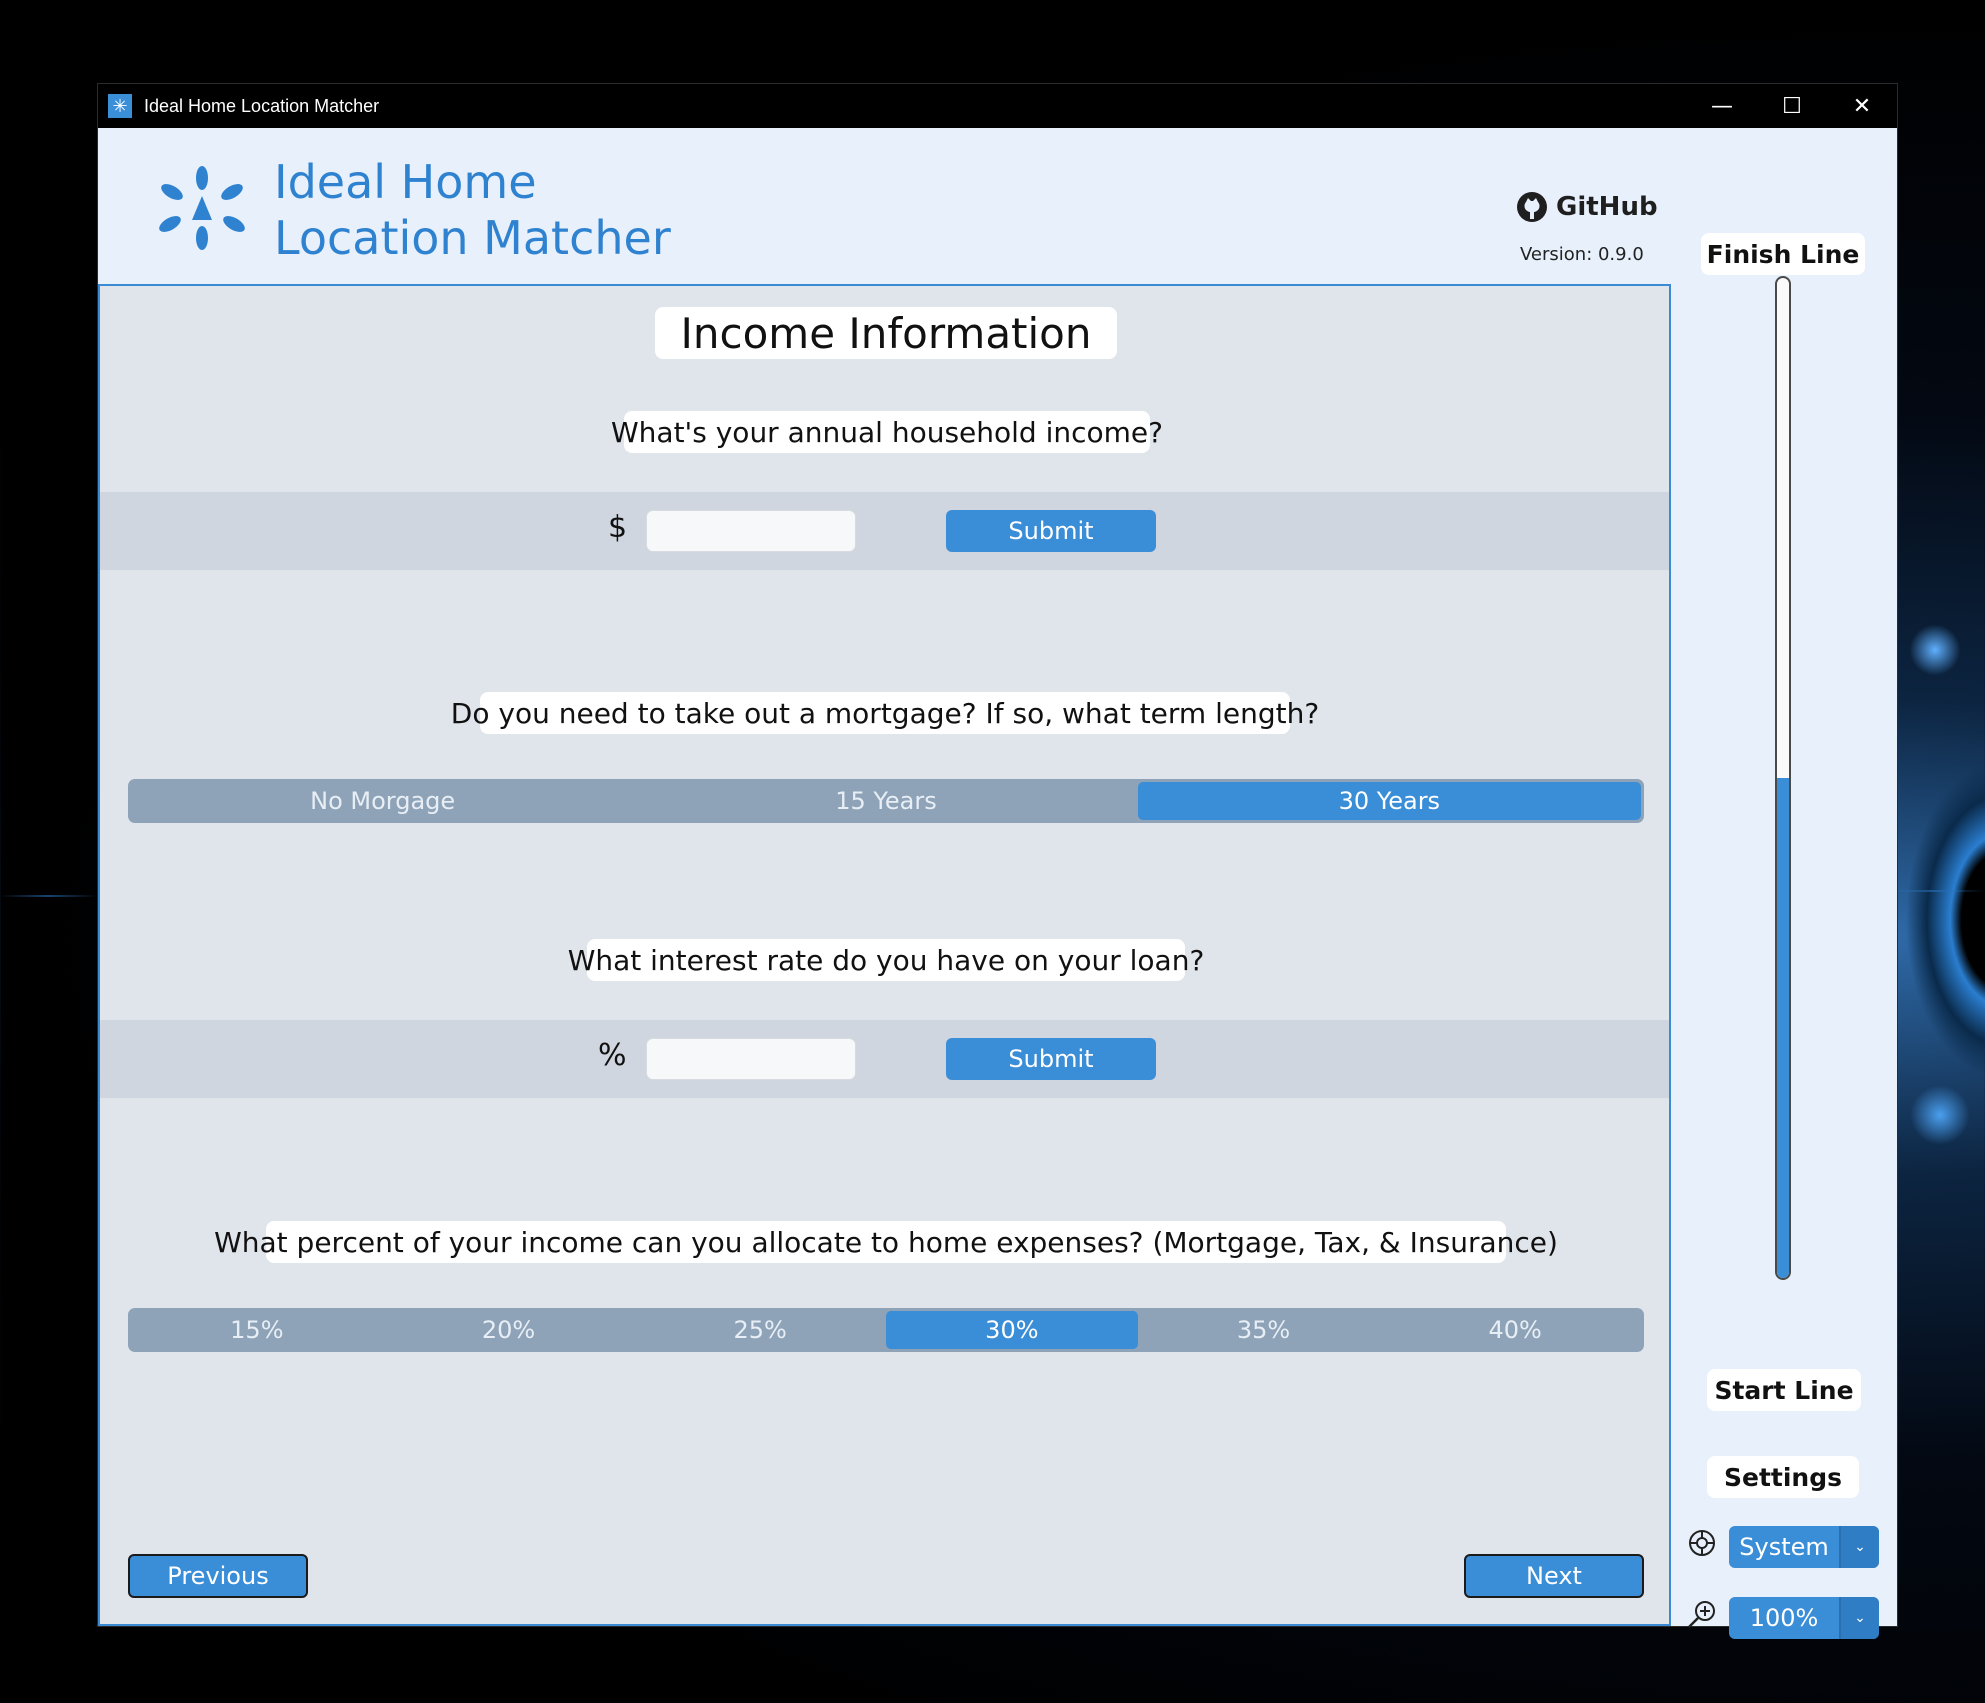  I want to click on finish-line-label: Finish Line, so click(1783, 254).